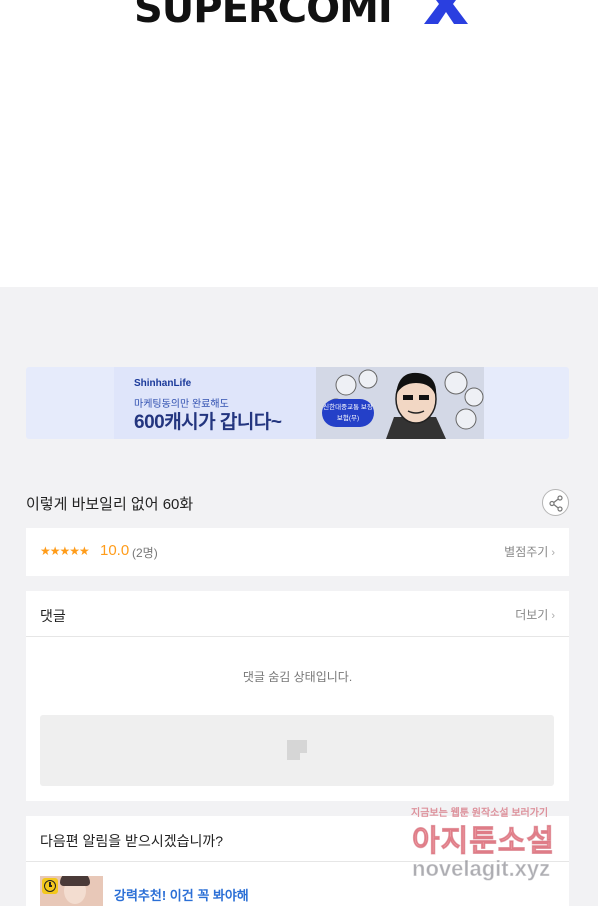 The image size is (598, 906). I want to click on comments-more-button: 더보기 ›, so click(535, 614).